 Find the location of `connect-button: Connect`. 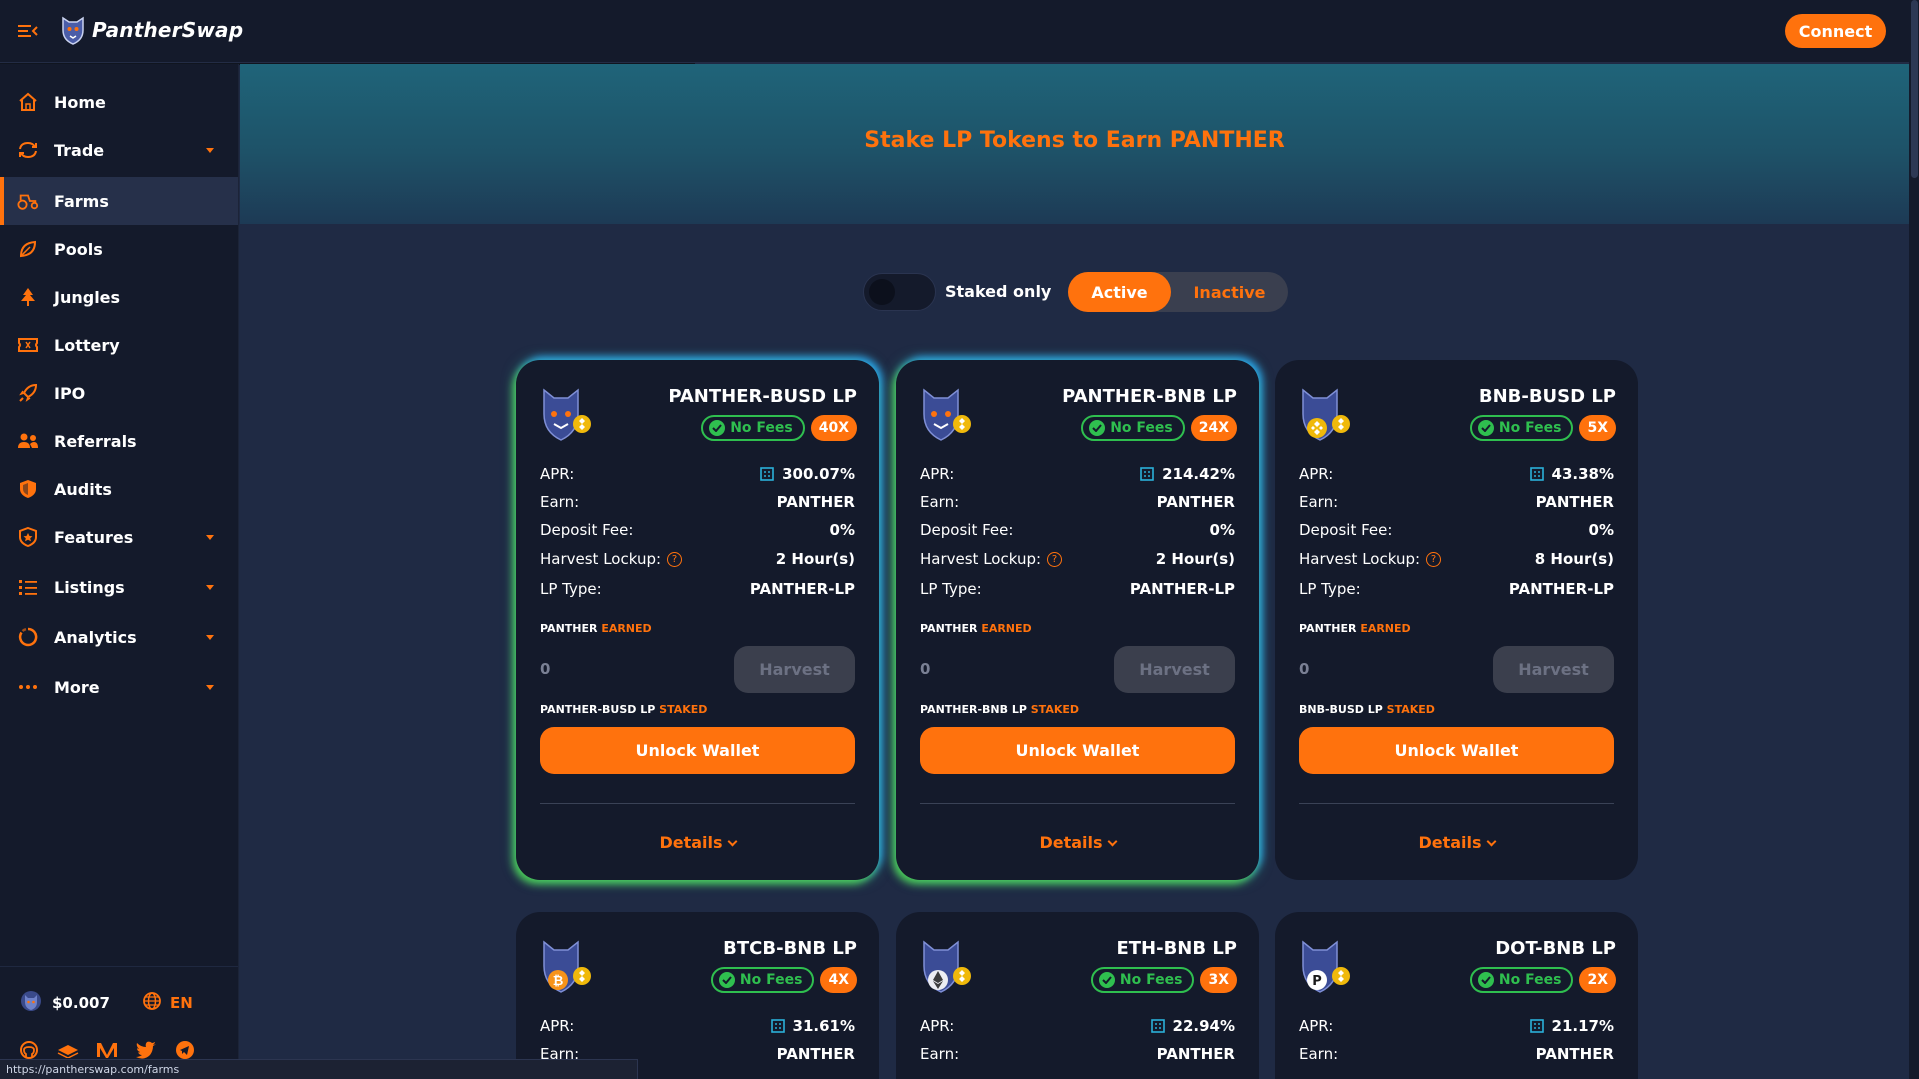

connect-button: Connect is located at coordinates (1835, 31).